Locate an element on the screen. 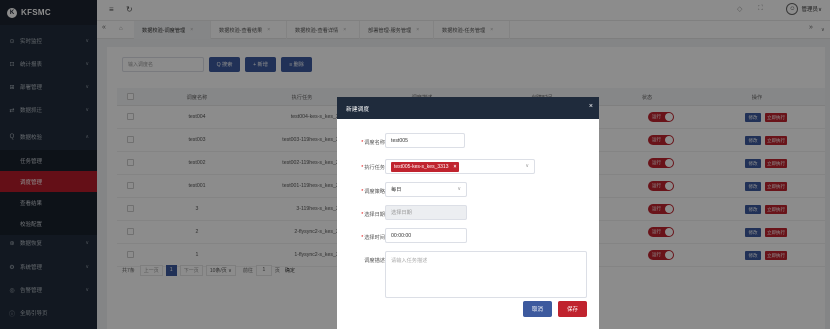 The image size is (830, 329). select-date-label: *选择日期 is located at coordinates (361, 214).